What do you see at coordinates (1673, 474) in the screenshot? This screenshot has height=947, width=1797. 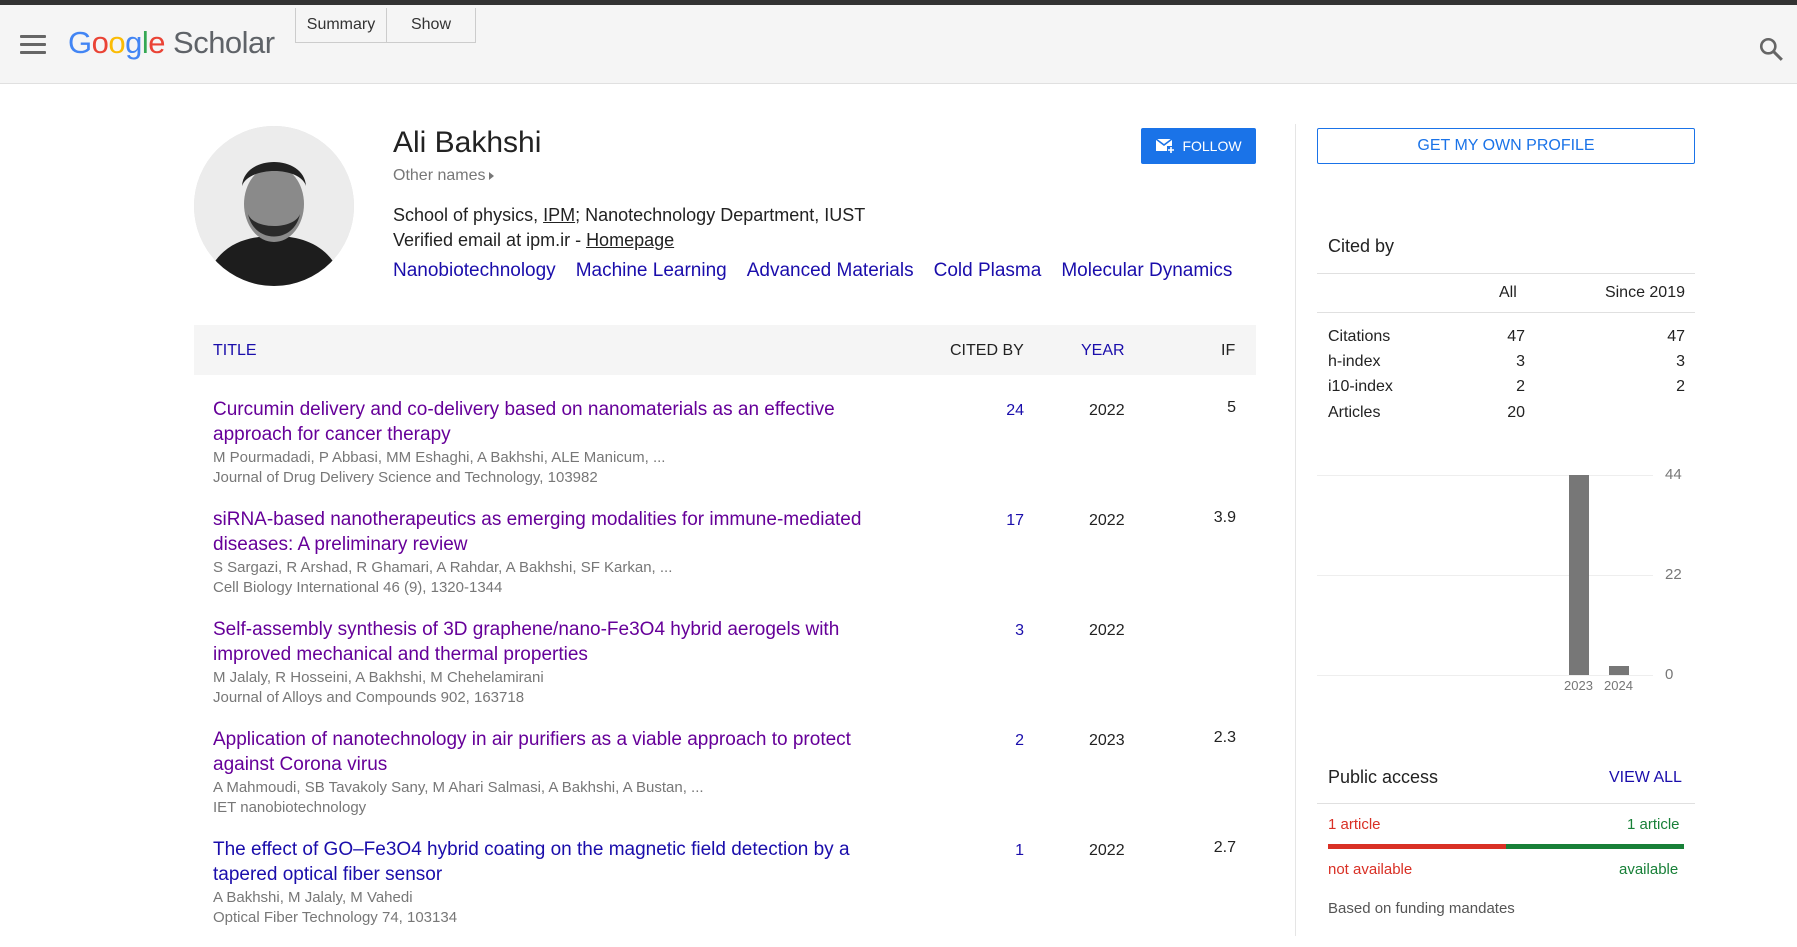 I see `y-tick-label: 44` at bounding box center [1673, 474].